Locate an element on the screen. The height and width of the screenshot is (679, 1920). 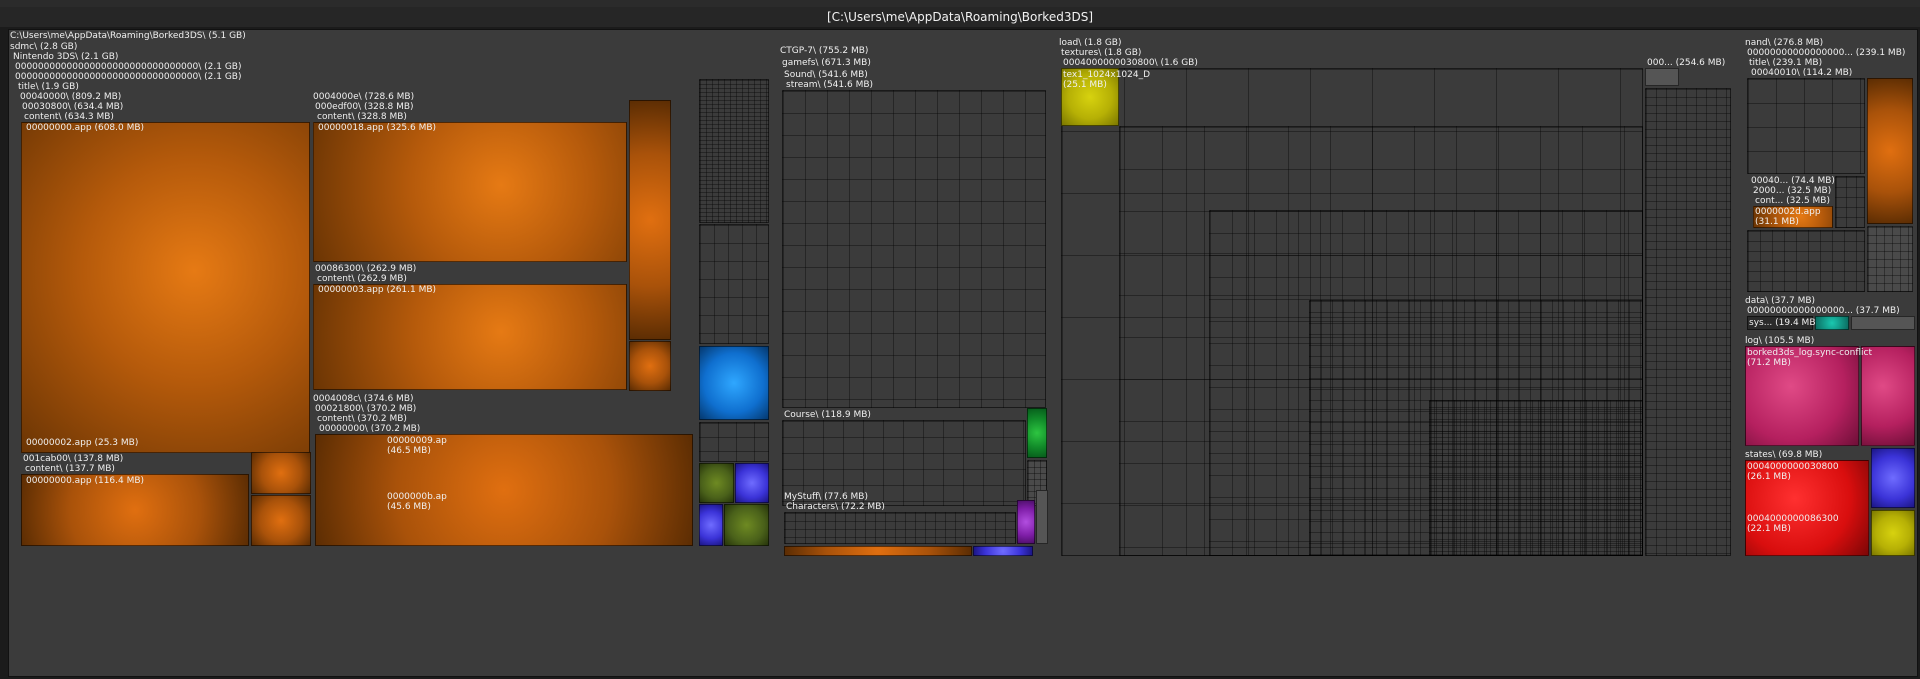
texture-id-folder-label: 0004000000030800\ (1.6 GB) is located at coordinates (1130, 63).